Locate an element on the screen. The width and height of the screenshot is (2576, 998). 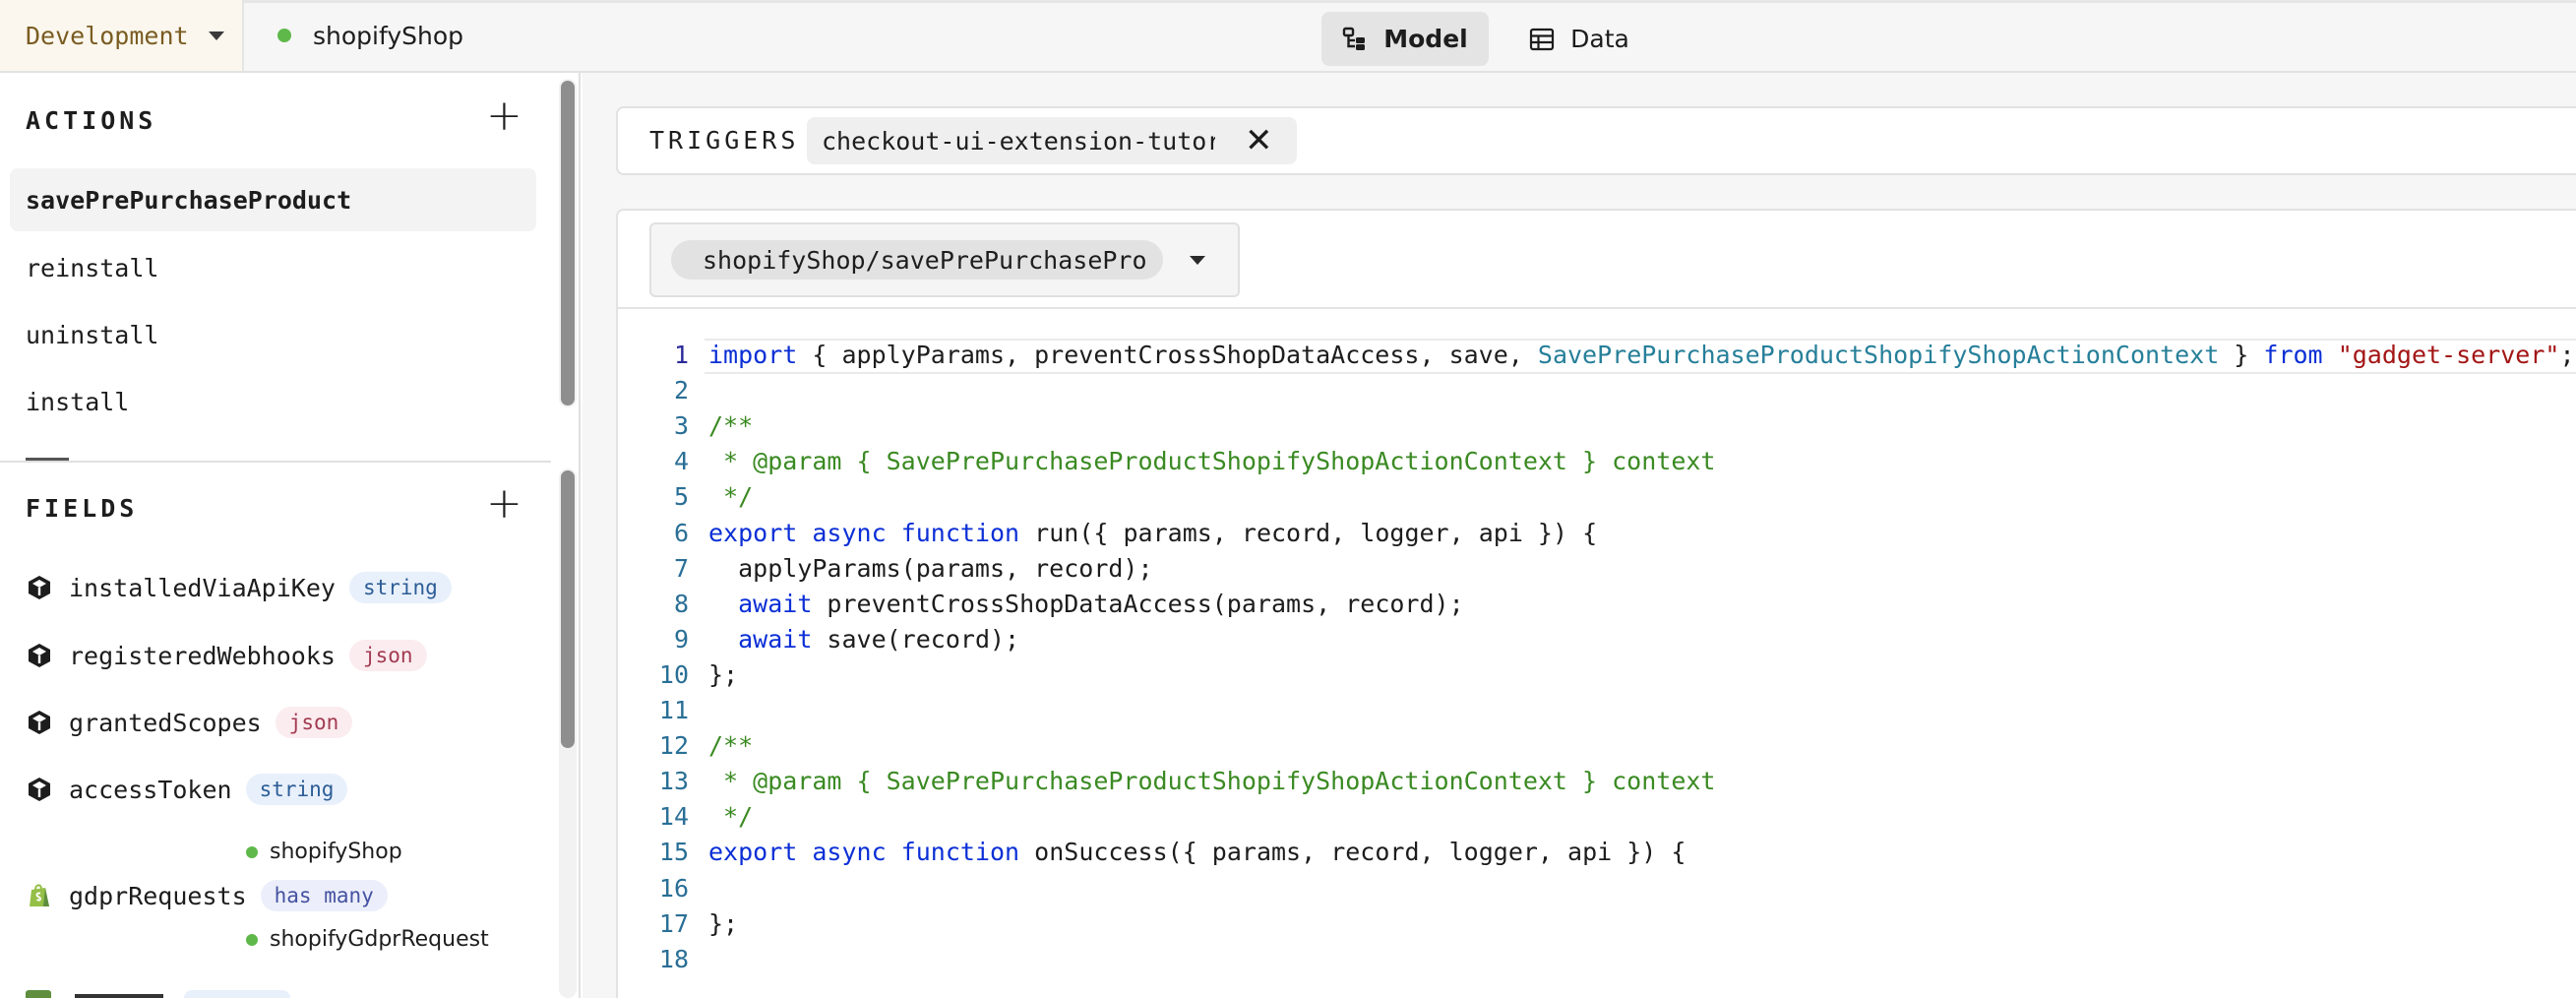
action-item: uninstall is located at coordinates (273, 334).